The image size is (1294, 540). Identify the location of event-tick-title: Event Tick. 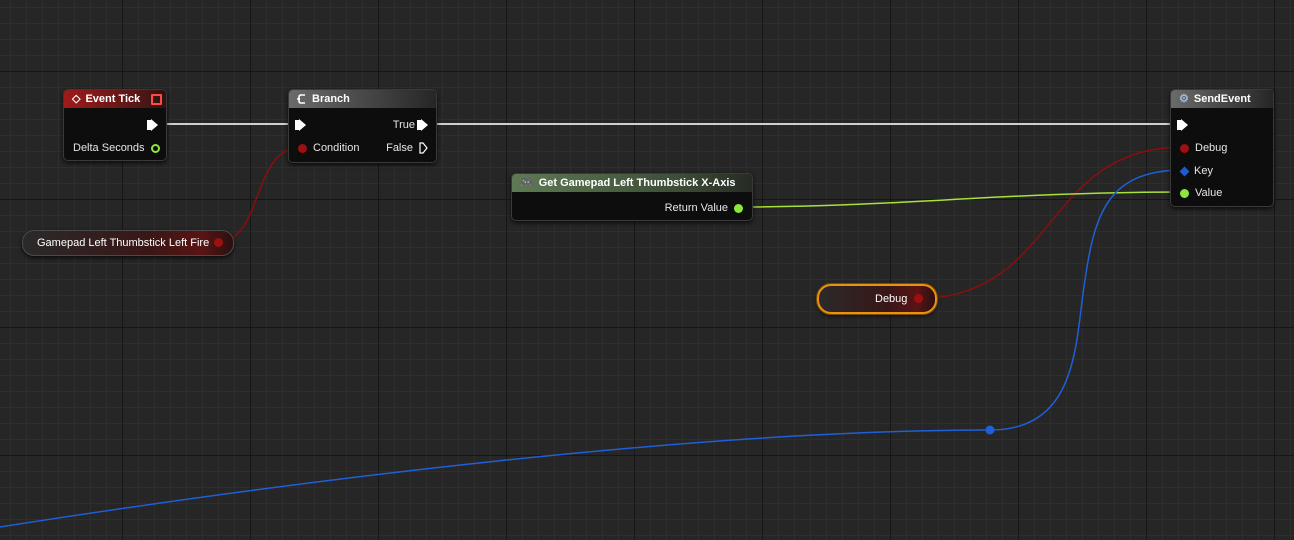
(113, 99).